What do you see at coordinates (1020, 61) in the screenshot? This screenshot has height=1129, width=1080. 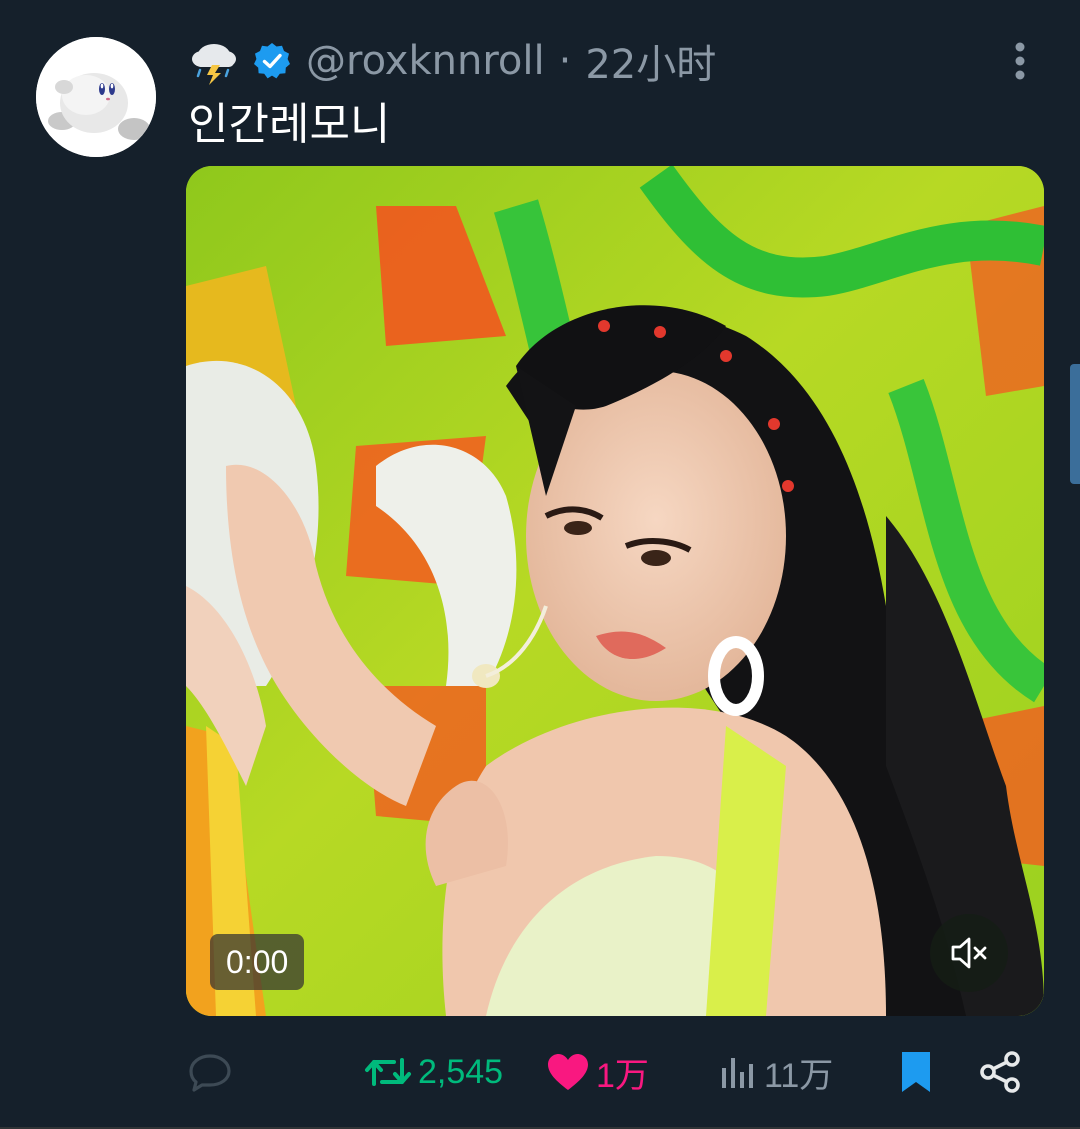 I see `more-options-icon` at bounding box center [1020, 61].